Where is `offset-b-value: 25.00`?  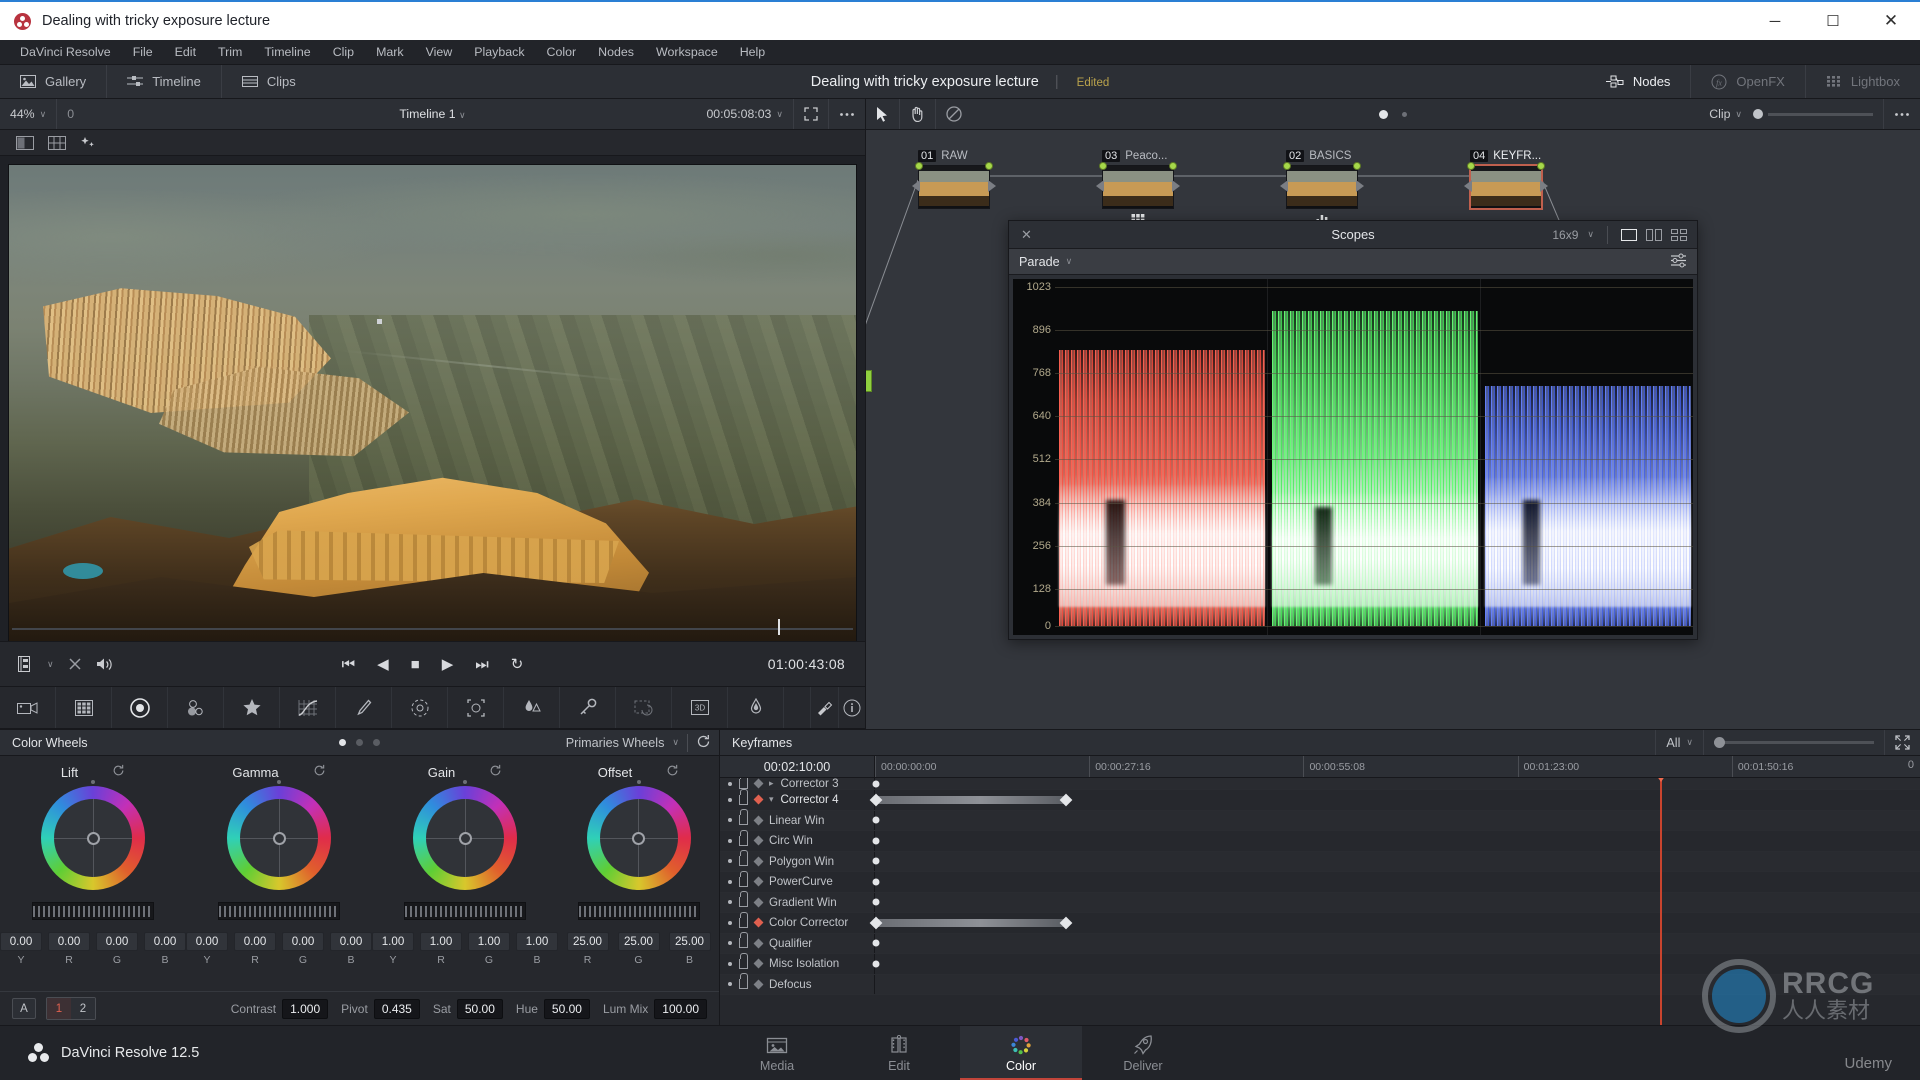 offset-b-value: 25.00 is located at coordinates (689, 941).